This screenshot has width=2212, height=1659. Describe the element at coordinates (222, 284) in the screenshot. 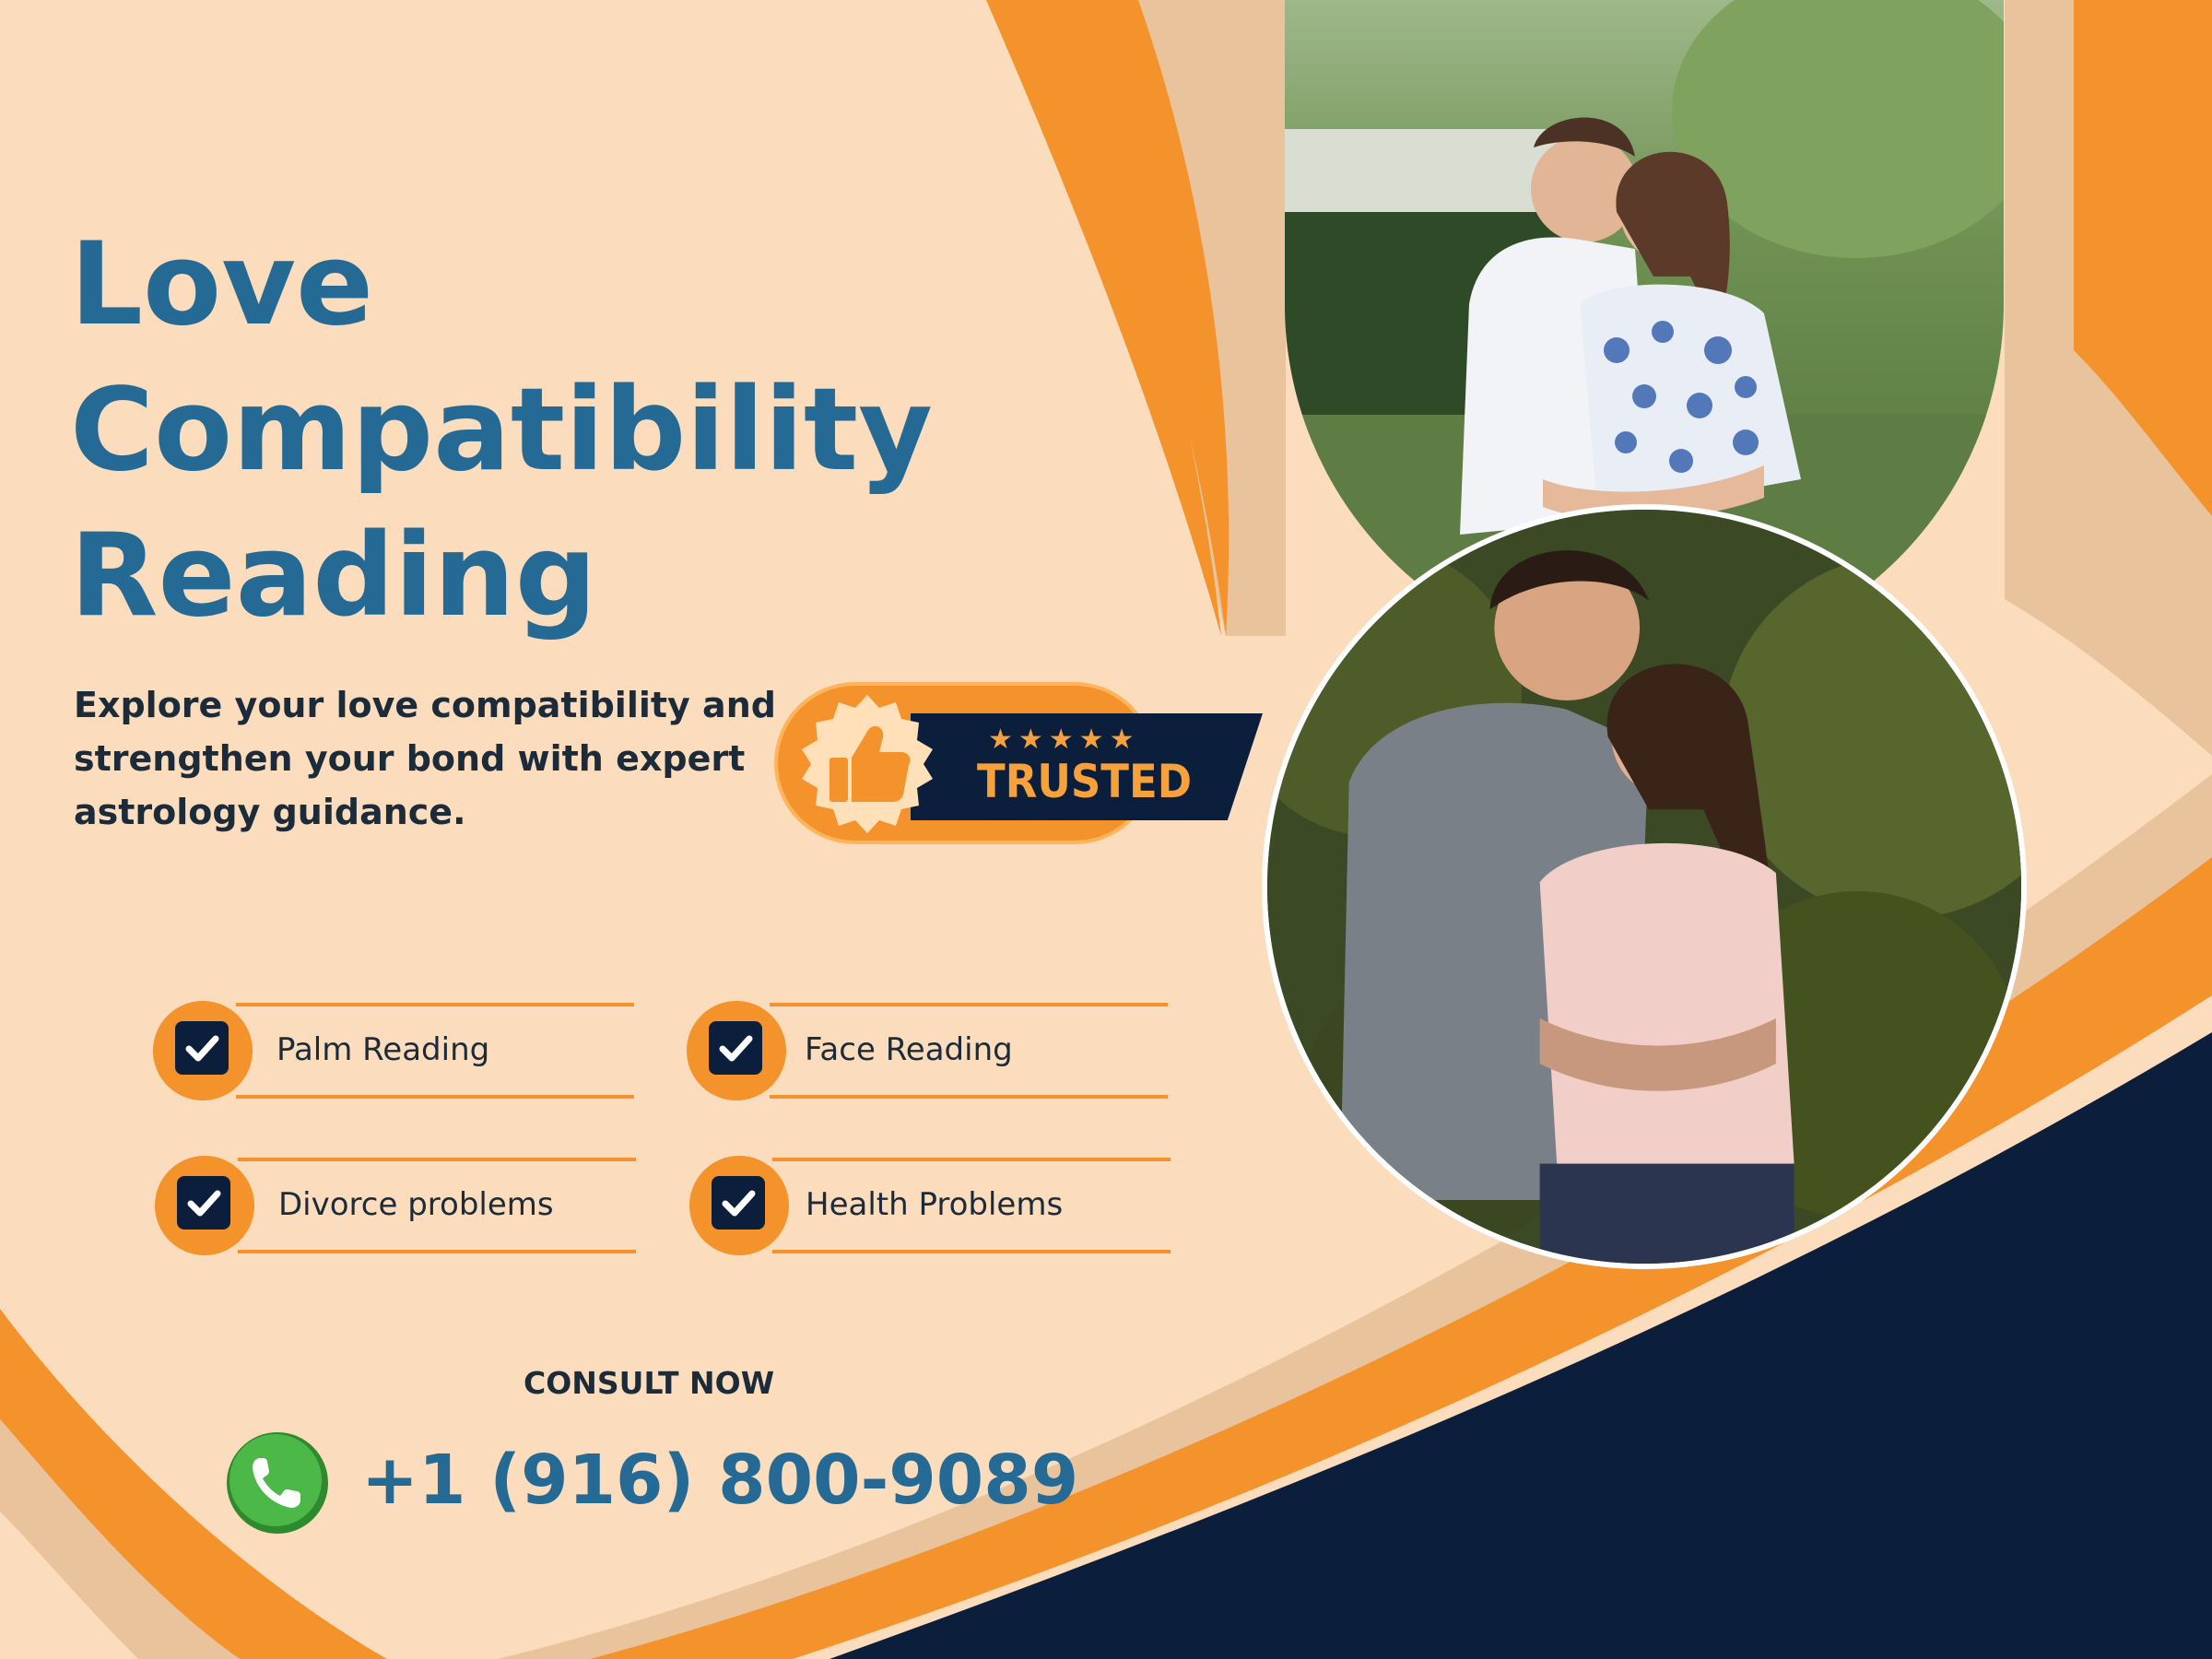

I see `title-line-1: Love` at that location.